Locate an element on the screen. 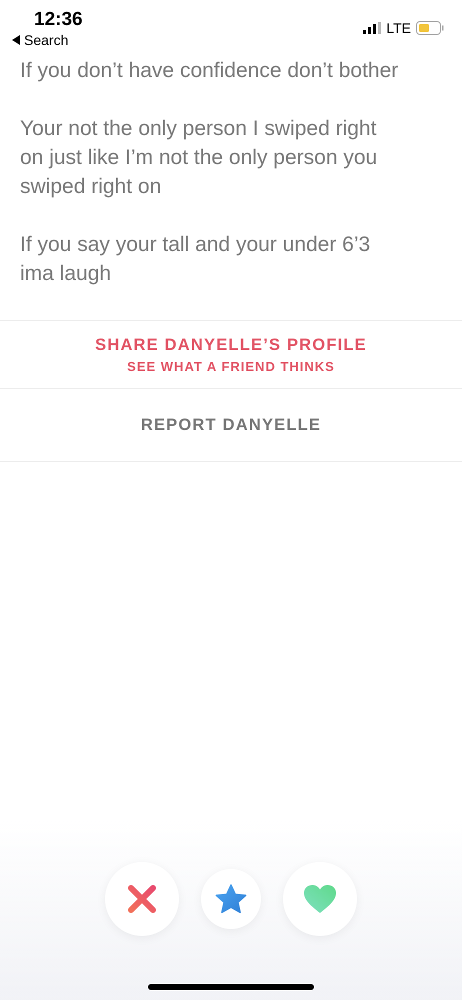 The width and height of the screenshot is (462, 1000). battery-icon is located at coordinates (430, 28).